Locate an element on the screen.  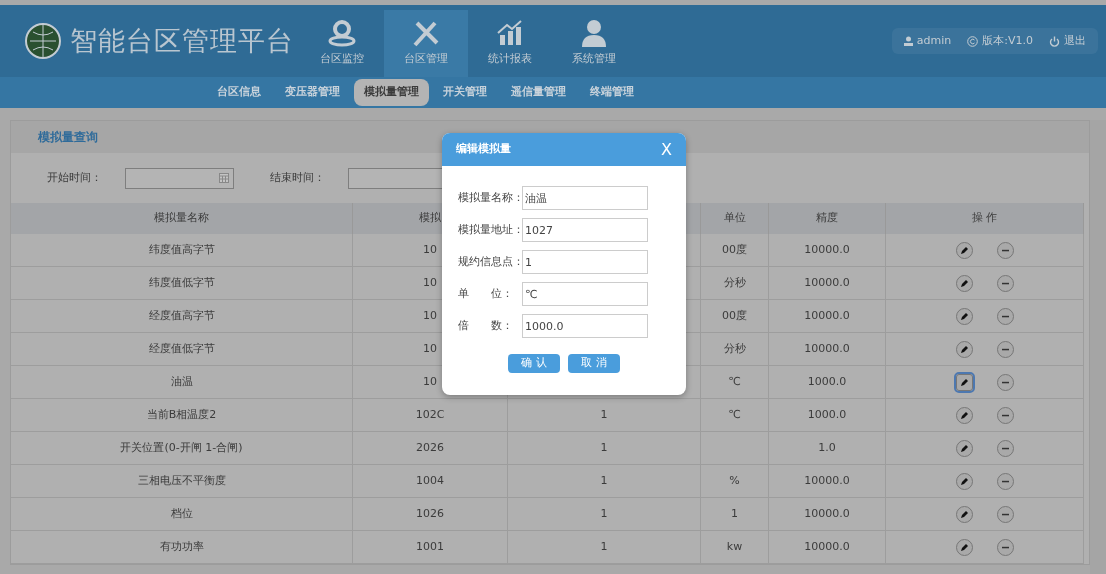
table-cell: % is located at coordinates (735, 481).